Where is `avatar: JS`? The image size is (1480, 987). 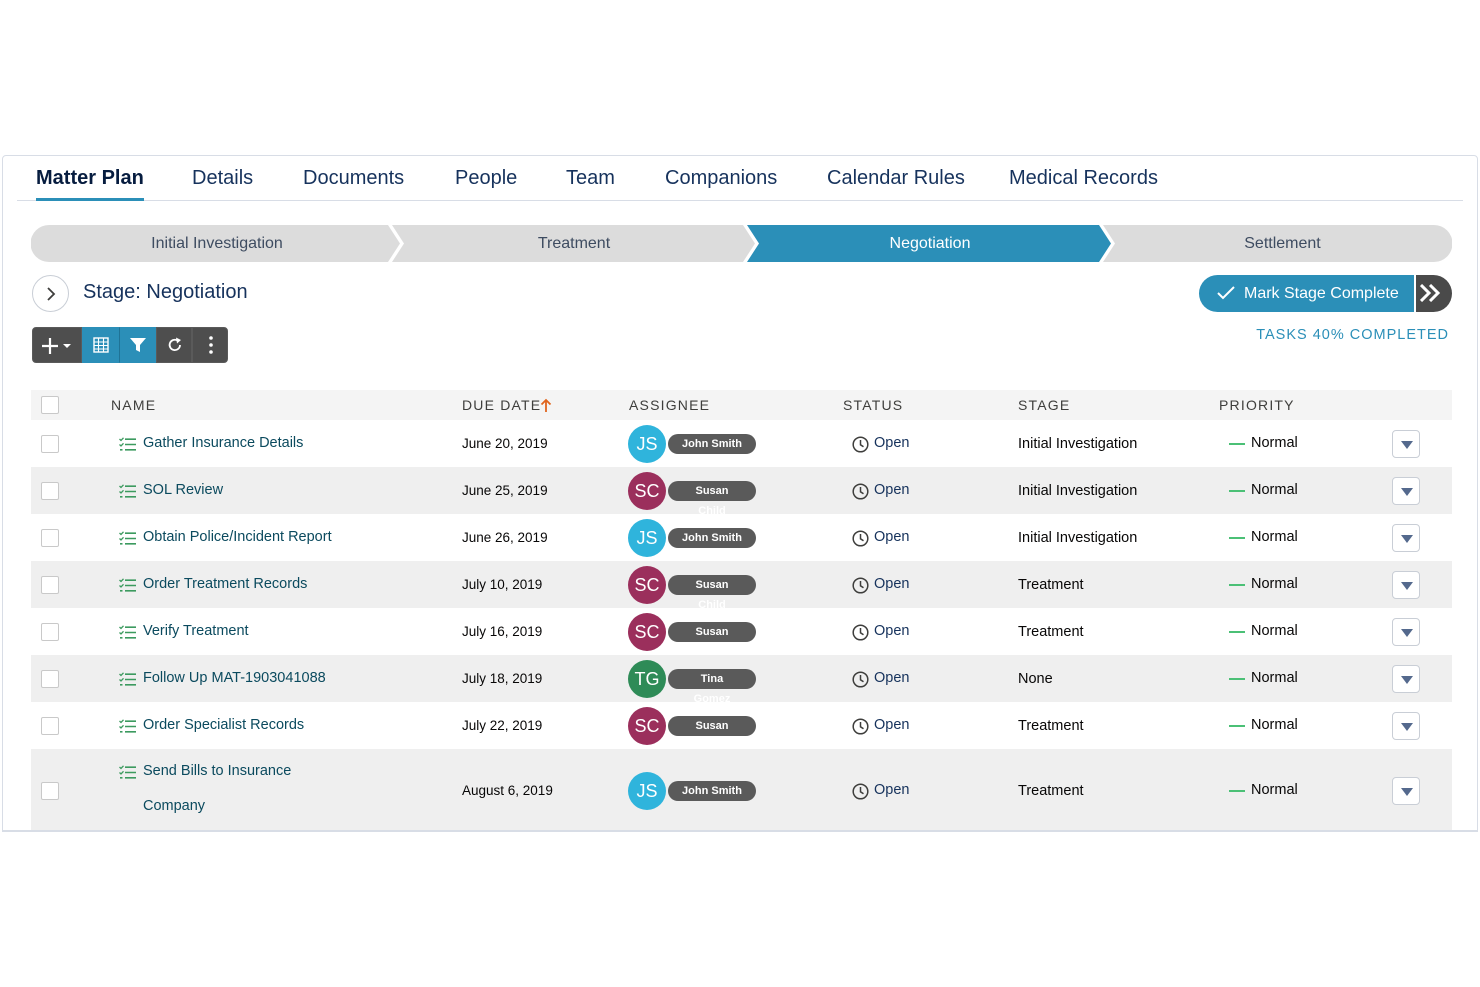 avatar: JS is located at coordinates (647, 537).